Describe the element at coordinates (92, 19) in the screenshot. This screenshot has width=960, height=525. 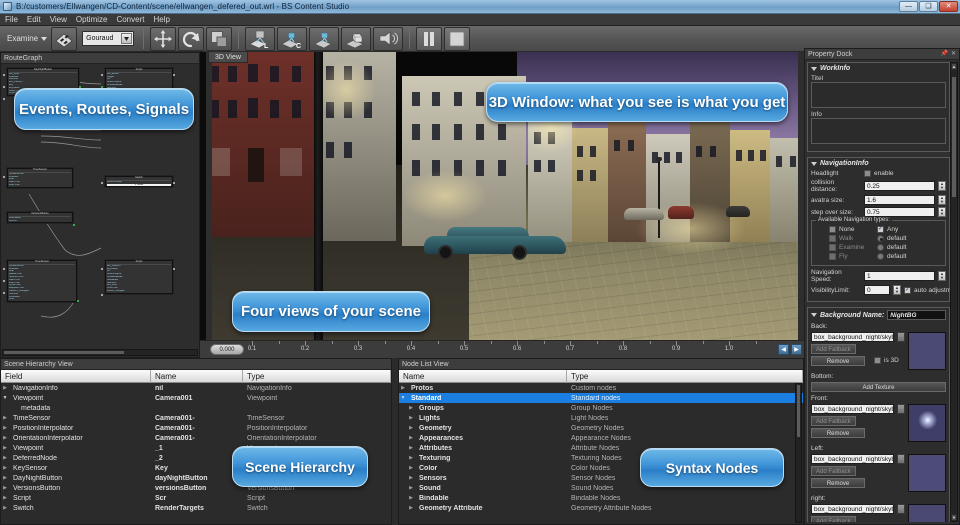
I see `menu-item-optimize: Optimize` at that location.